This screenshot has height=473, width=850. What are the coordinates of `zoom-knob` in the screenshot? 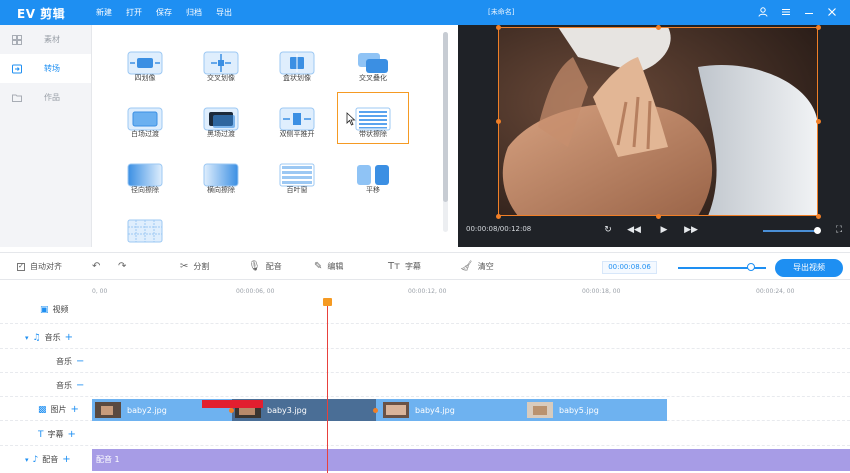 It's located at (751, 267).